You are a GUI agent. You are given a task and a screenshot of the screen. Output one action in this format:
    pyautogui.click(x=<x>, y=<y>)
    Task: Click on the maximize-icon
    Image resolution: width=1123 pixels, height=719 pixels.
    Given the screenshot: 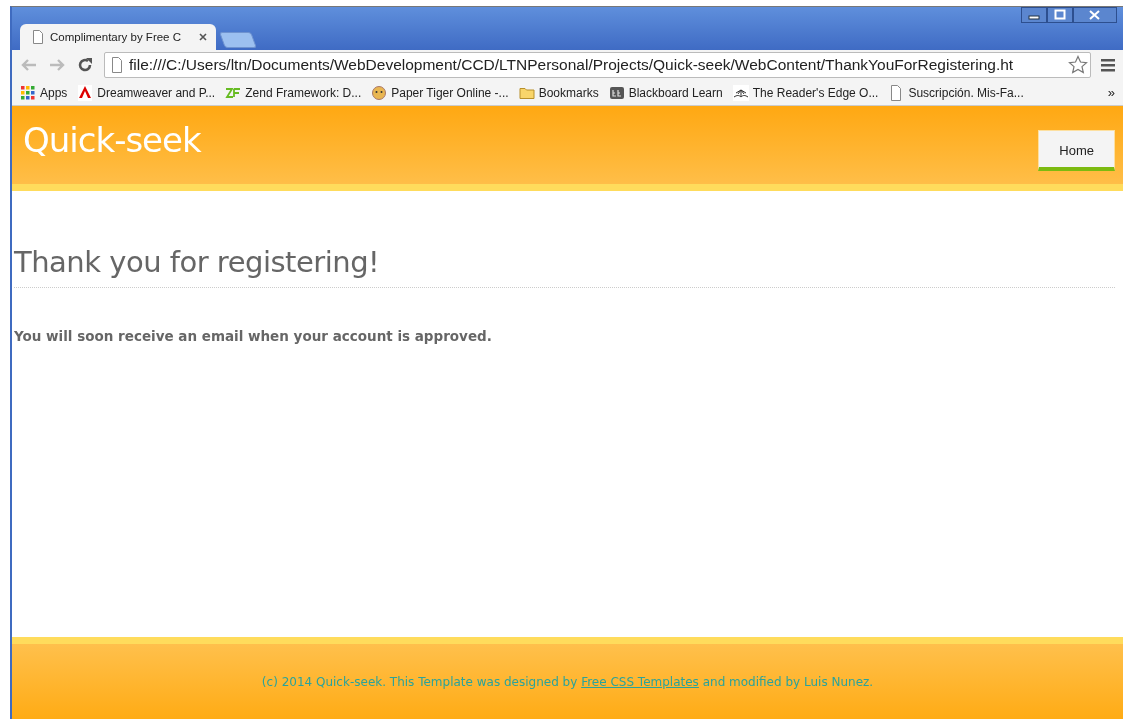 What is the action you would take?
    pyautogui.click(x=1060, y=15)
    